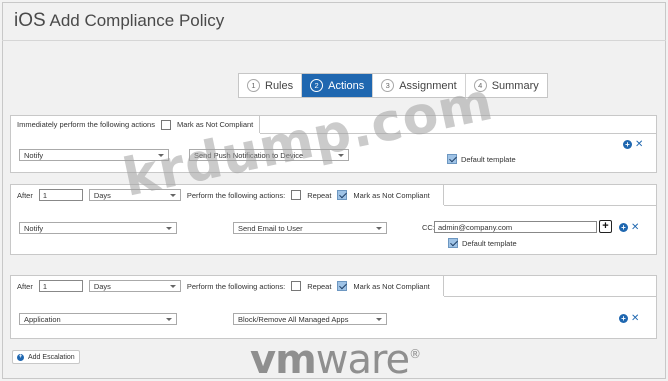 The height and width of the screenshot is (381, 668). I want to click on cc-email-input: admin@company.com, so click(515, 227).